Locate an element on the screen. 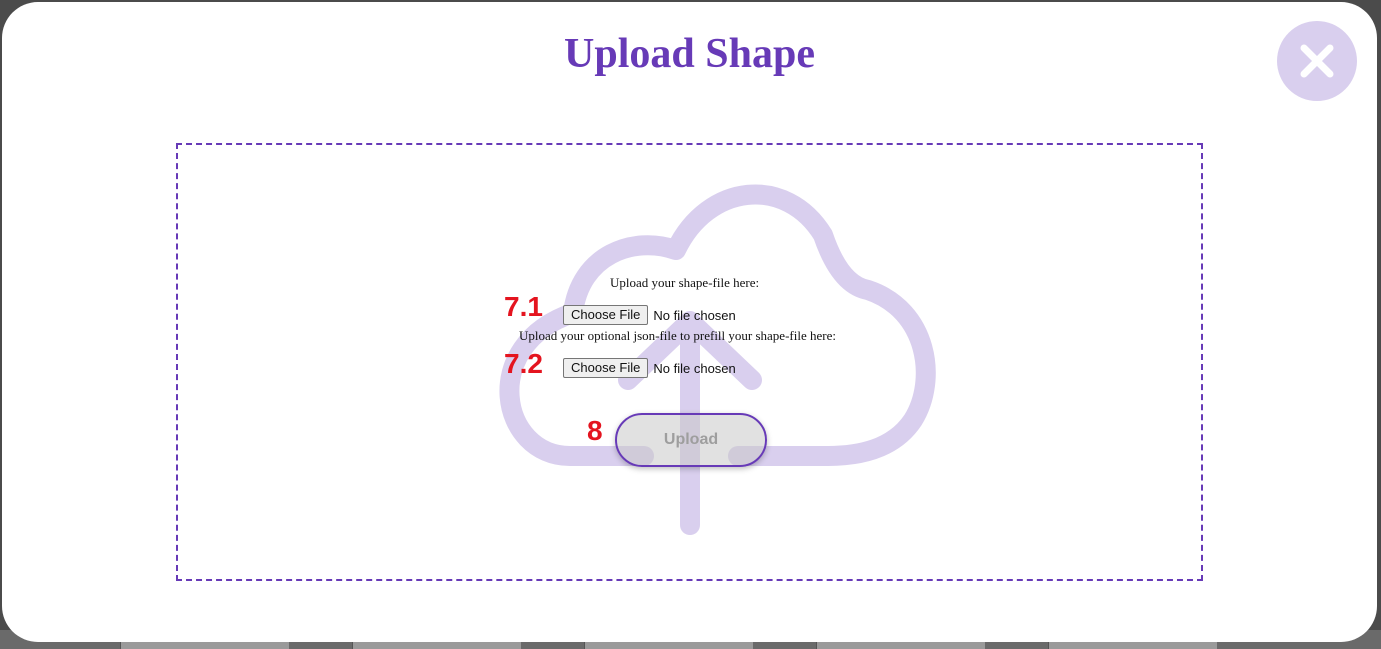  shape-file-status: No file chosen is located at coordinates (694, 315).